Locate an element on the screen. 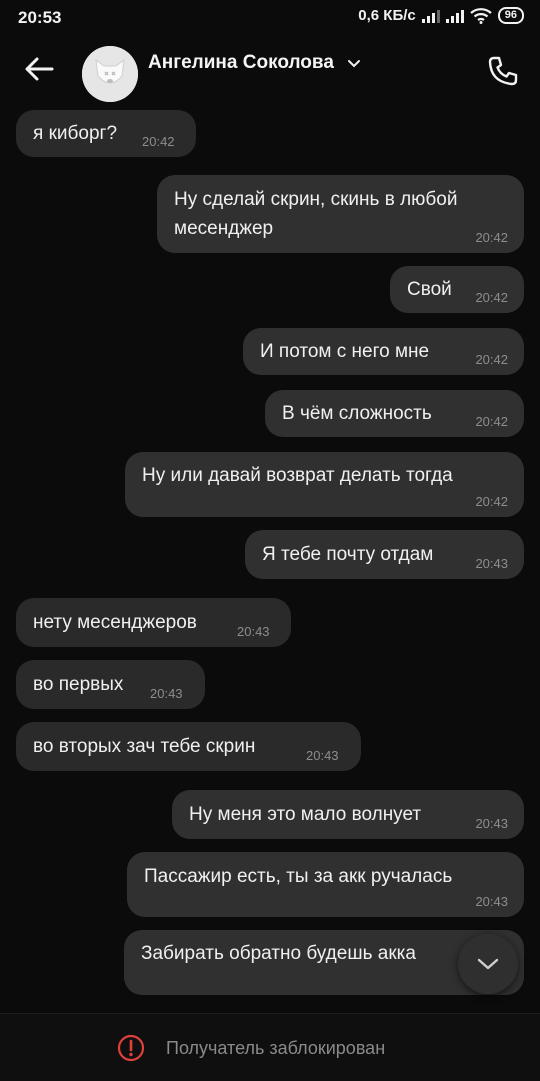 Image resolution: width=540 pixels, height=1081 pixels. message-outgoing: В чём сложность 20:42 is located at coordinates (394, 413).